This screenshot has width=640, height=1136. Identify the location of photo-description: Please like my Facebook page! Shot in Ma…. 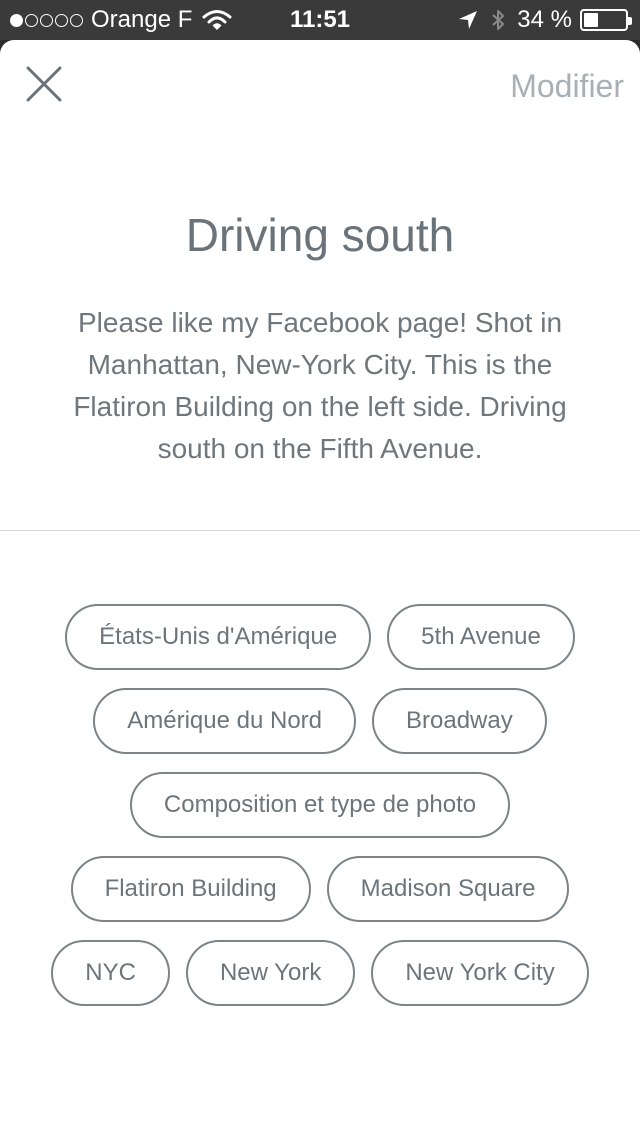
(320, 385).